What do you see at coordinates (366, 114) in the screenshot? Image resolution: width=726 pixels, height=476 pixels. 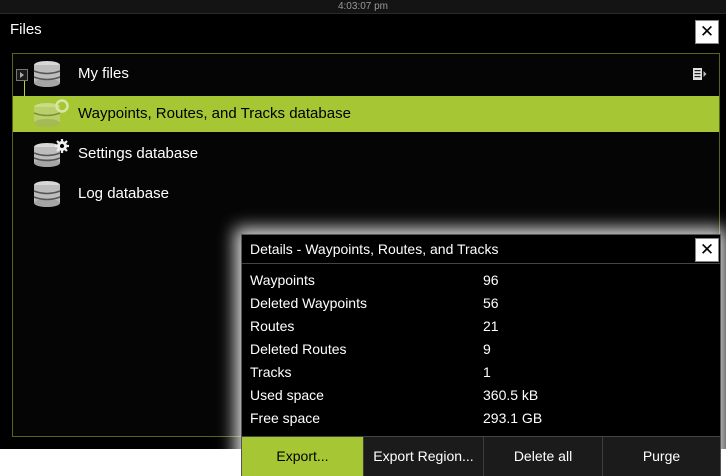 I see `tree-item-waypoints-database: Waypoints, Routes, and Tracks database` at bounding box center [366, 114].